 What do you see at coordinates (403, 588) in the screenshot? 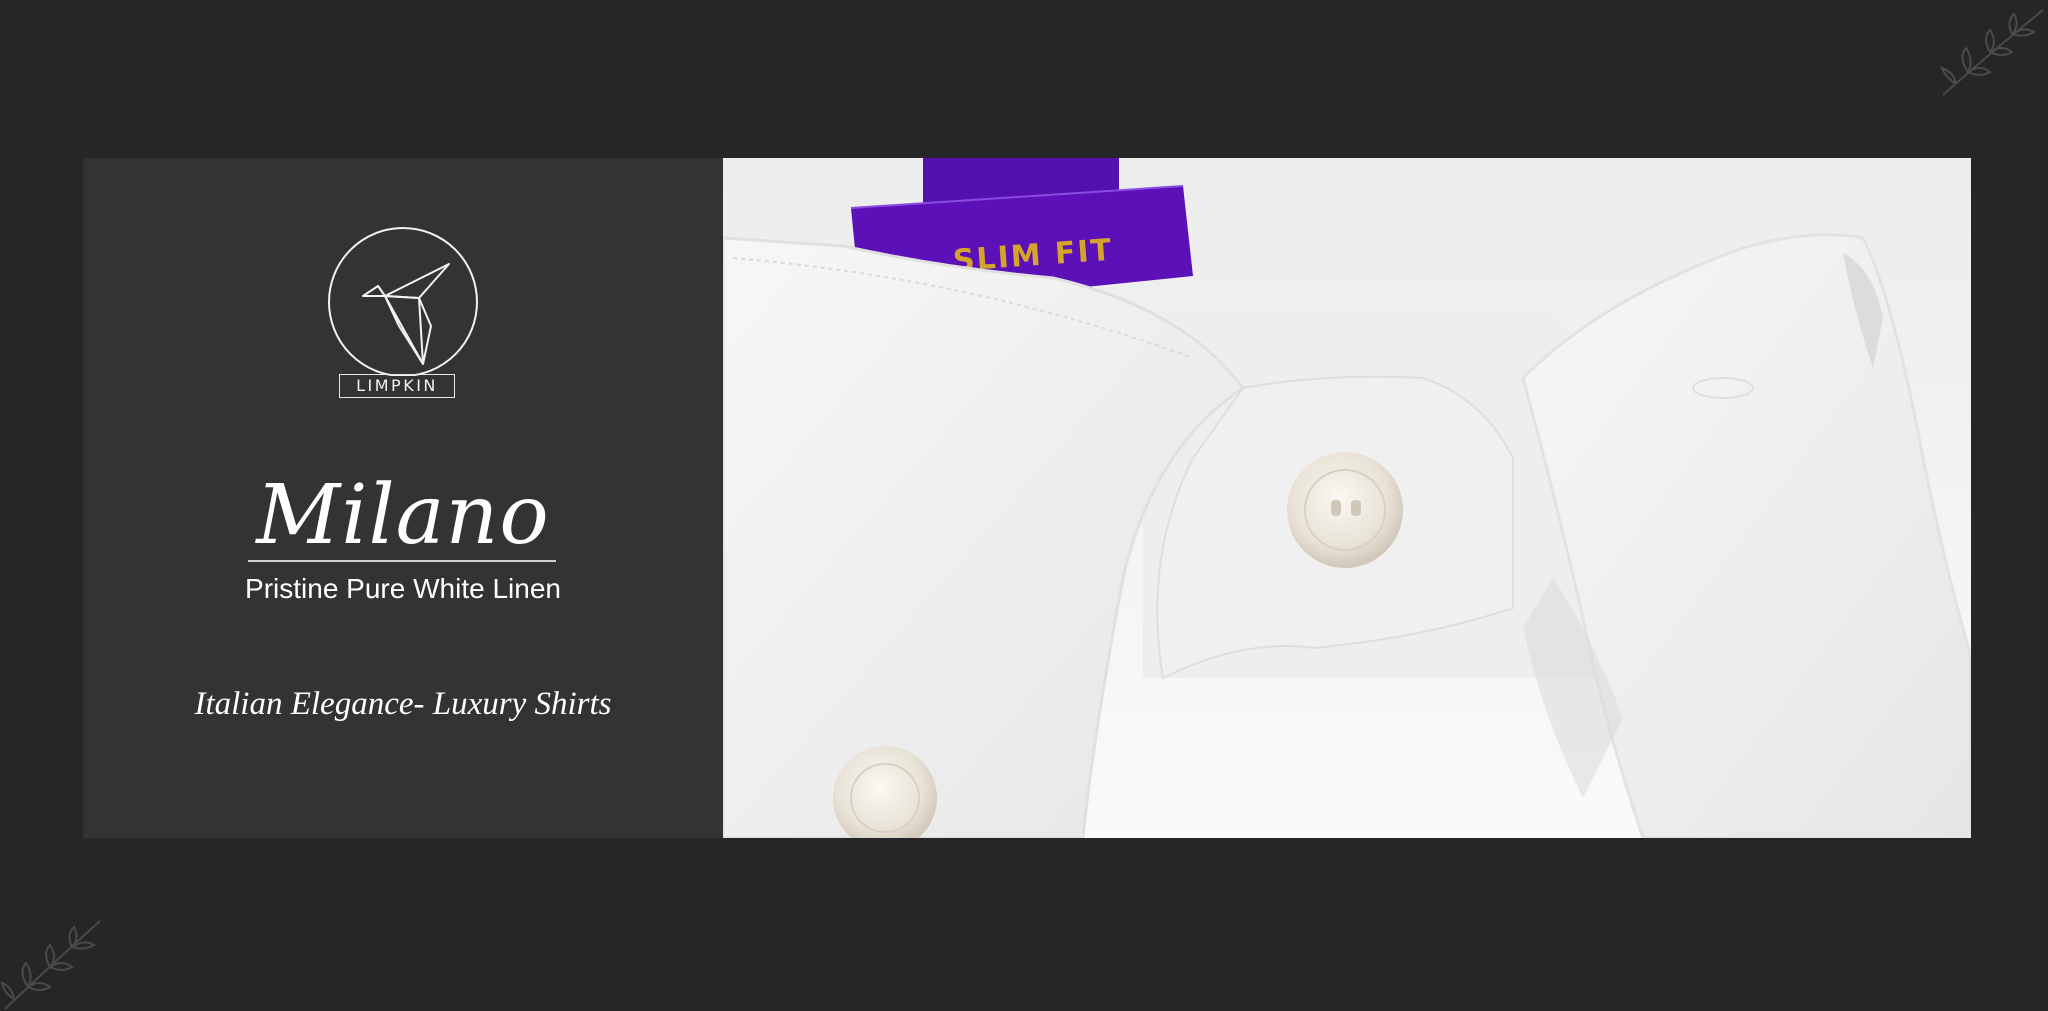
I see `fabric-description: Pristine Pure White Linen` at bounding box center [403, 588].